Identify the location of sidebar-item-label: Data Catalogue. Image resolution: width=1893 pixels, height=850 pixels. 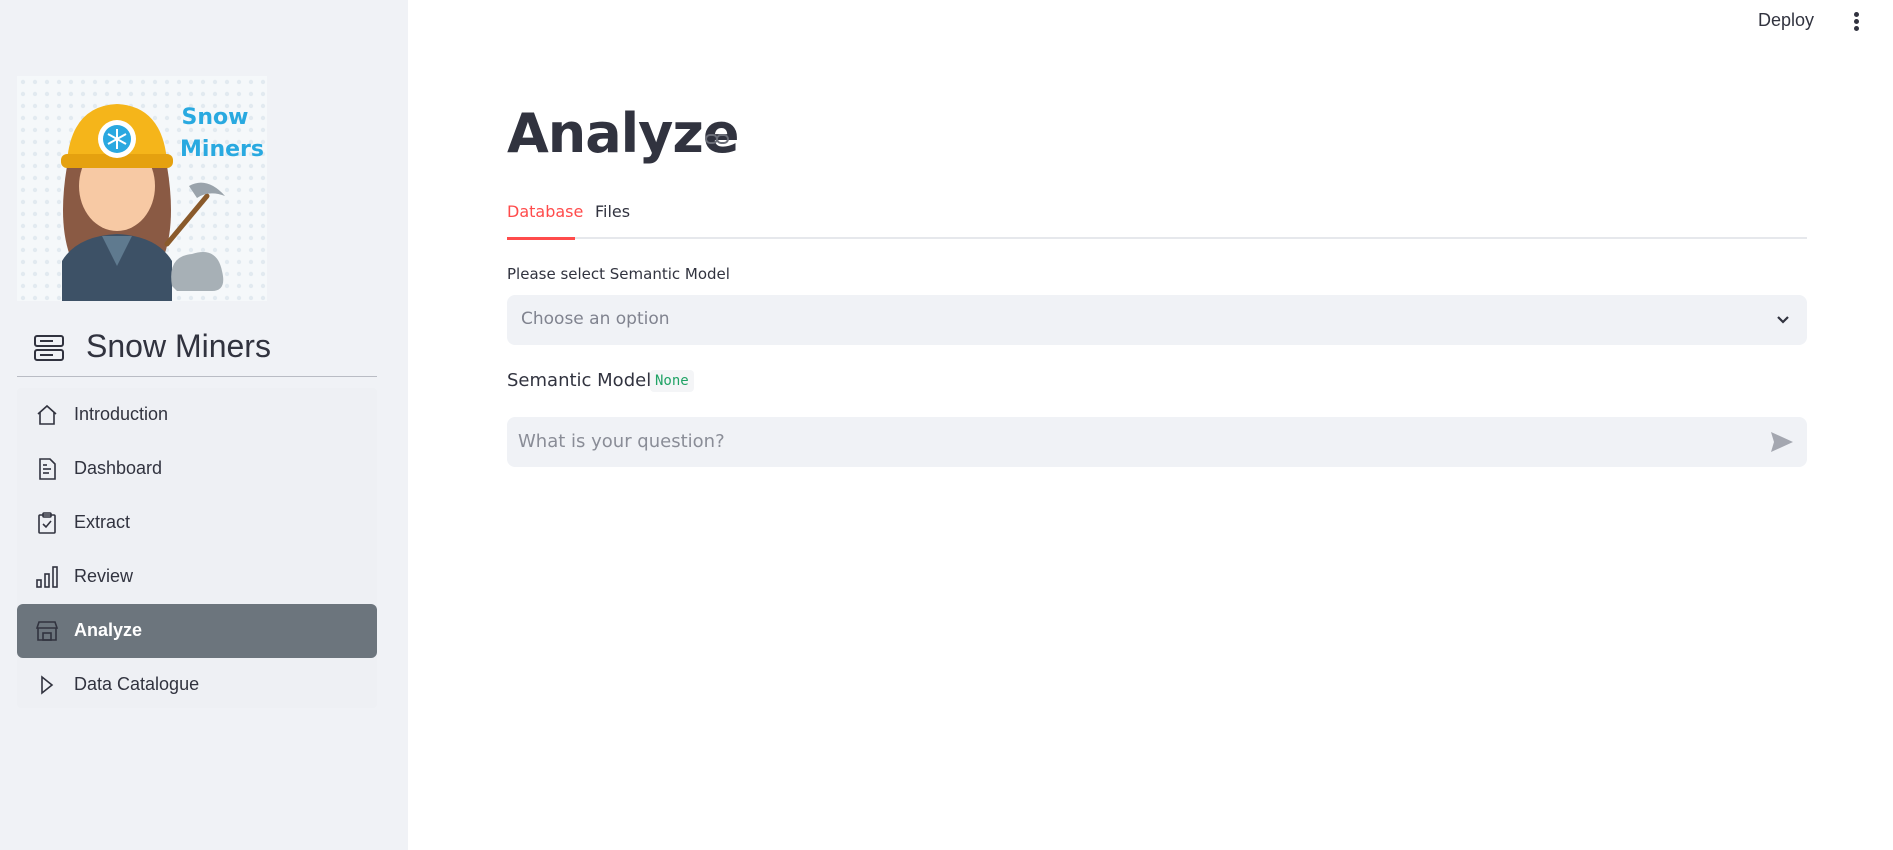
(137, 684).